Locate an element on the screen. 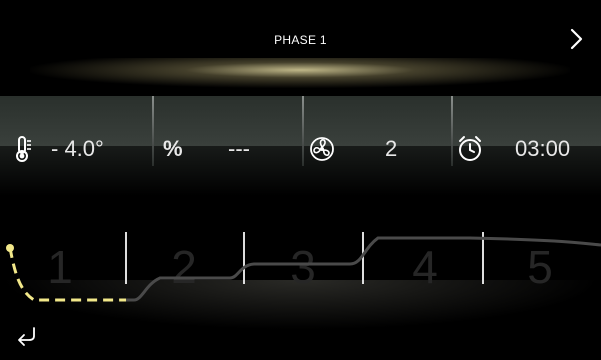 The image size is (601, 360). phase-number: 3 is located at coordinates (303, 267).